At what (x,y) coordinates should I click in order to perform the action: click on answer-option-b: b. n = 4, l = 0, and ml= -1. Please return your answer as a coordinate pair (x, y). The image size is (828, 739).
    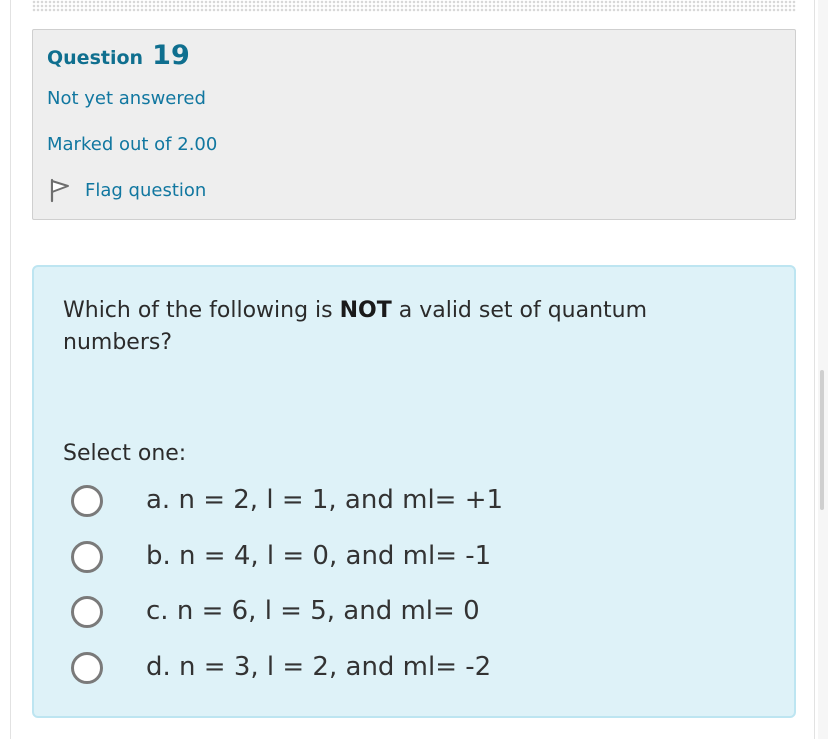
    Looking at the image, I should click on (414, 557).